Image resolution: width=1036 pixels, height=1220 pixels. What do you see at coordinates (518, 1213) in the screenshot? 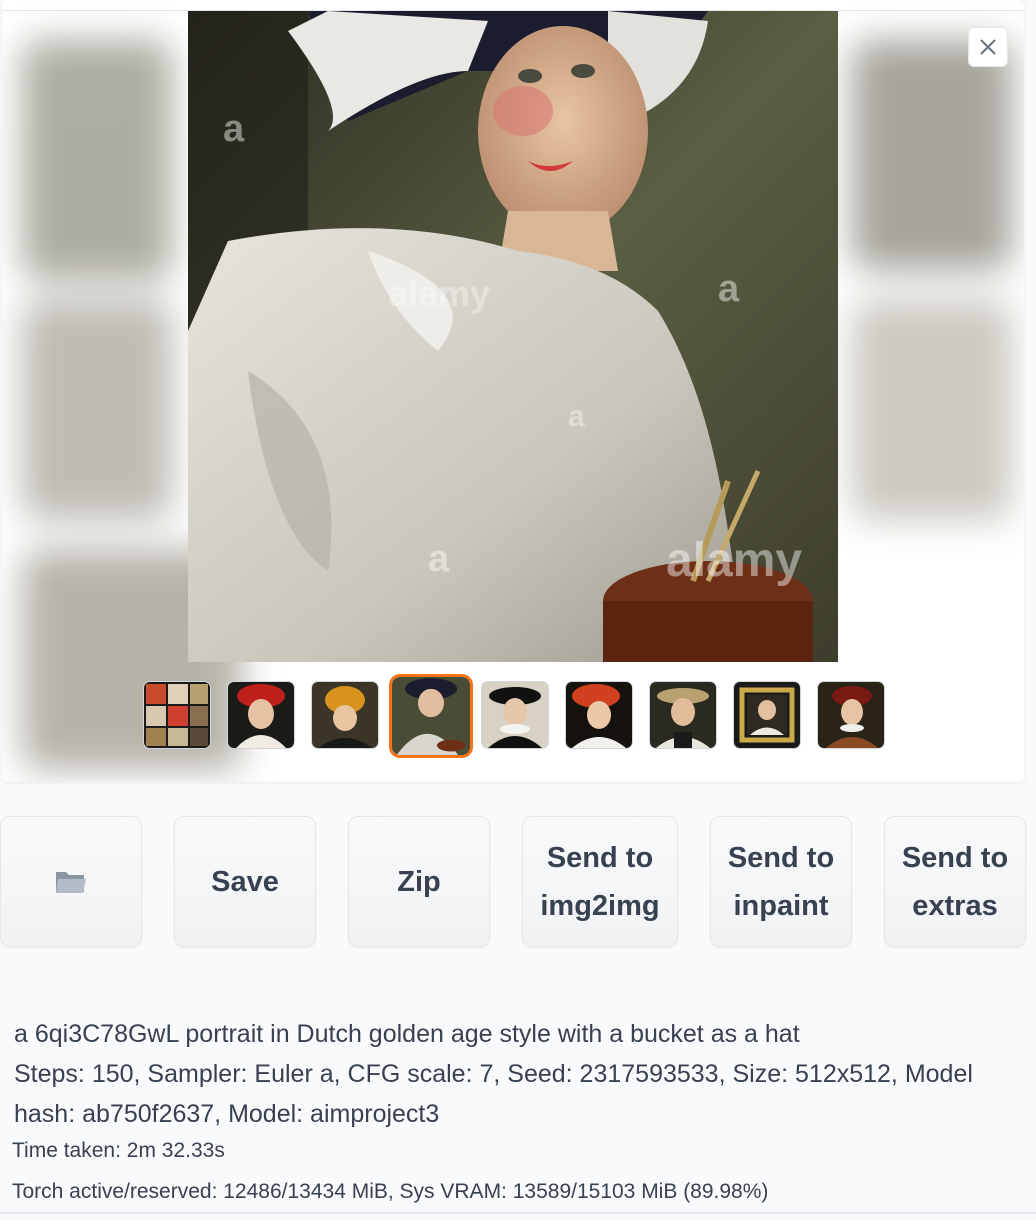
I see `divider` at bounding box center [518, 1213].